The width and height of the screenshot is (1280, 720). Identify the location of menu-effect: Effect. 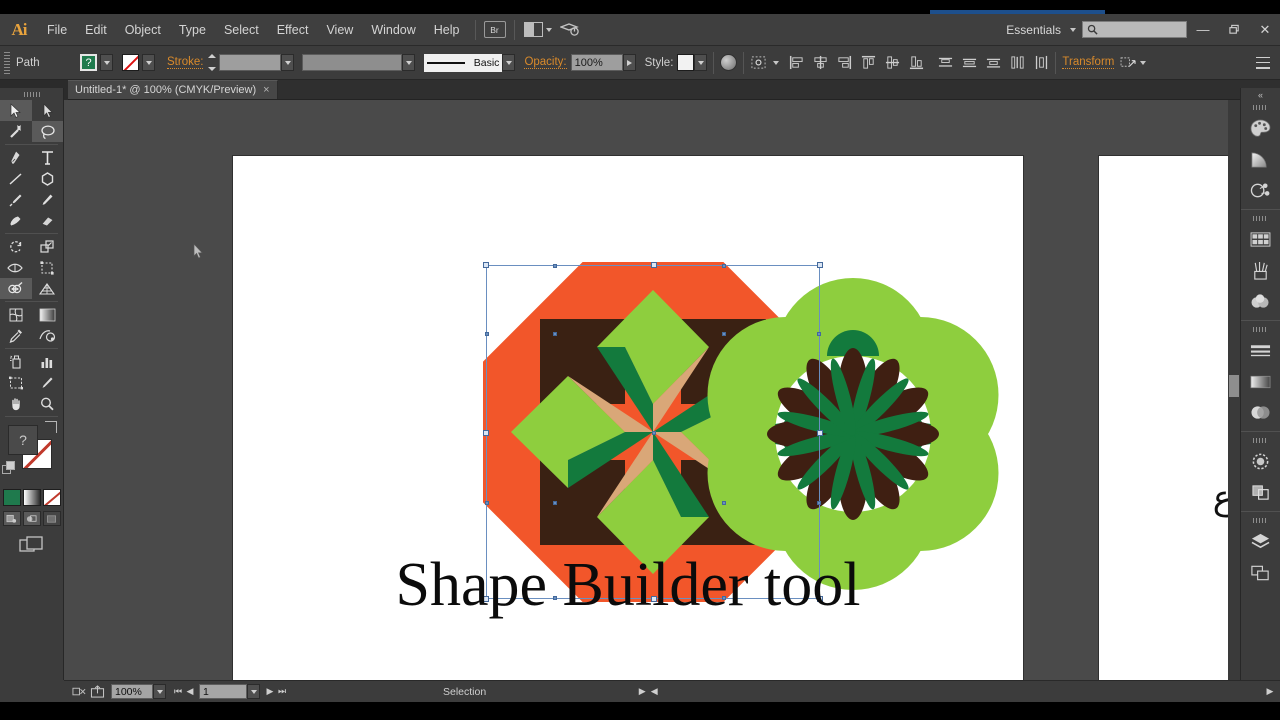
(293, 30).